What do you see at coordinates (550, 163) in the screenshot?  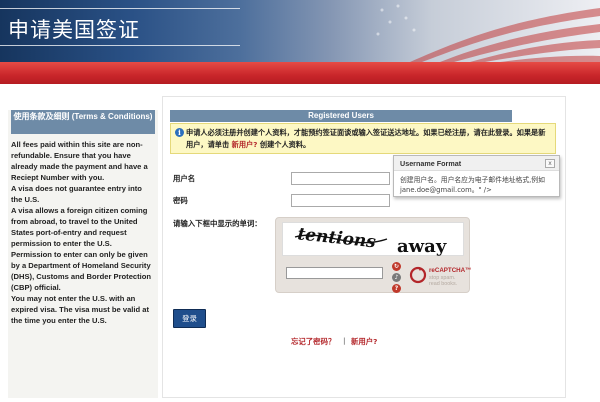 I see `close-icon: x` at bounding box center [550, 163].